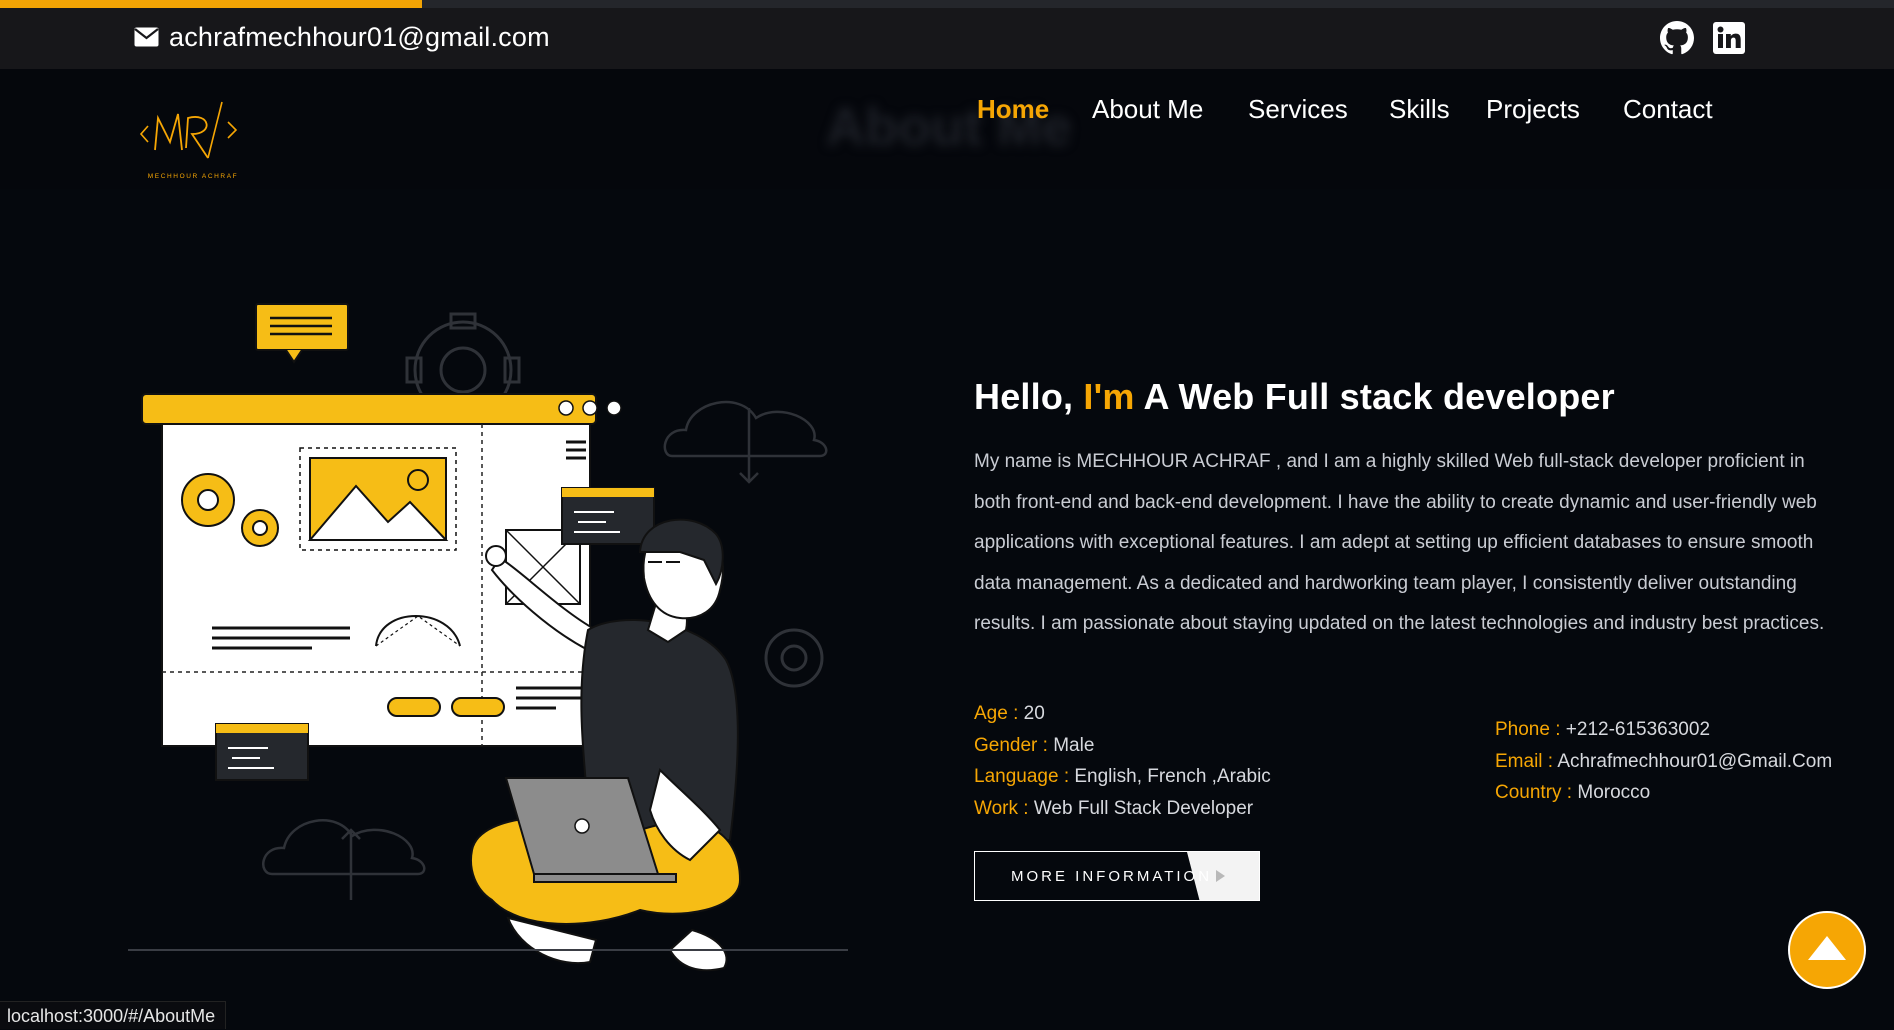 The image size is (1894, 1030). What do you see at coordinates (1695, 761) in the screenshot?
I see `fact-value: Achrafmechhour01@Gmail.Com` at bounding box center [1695, 761].